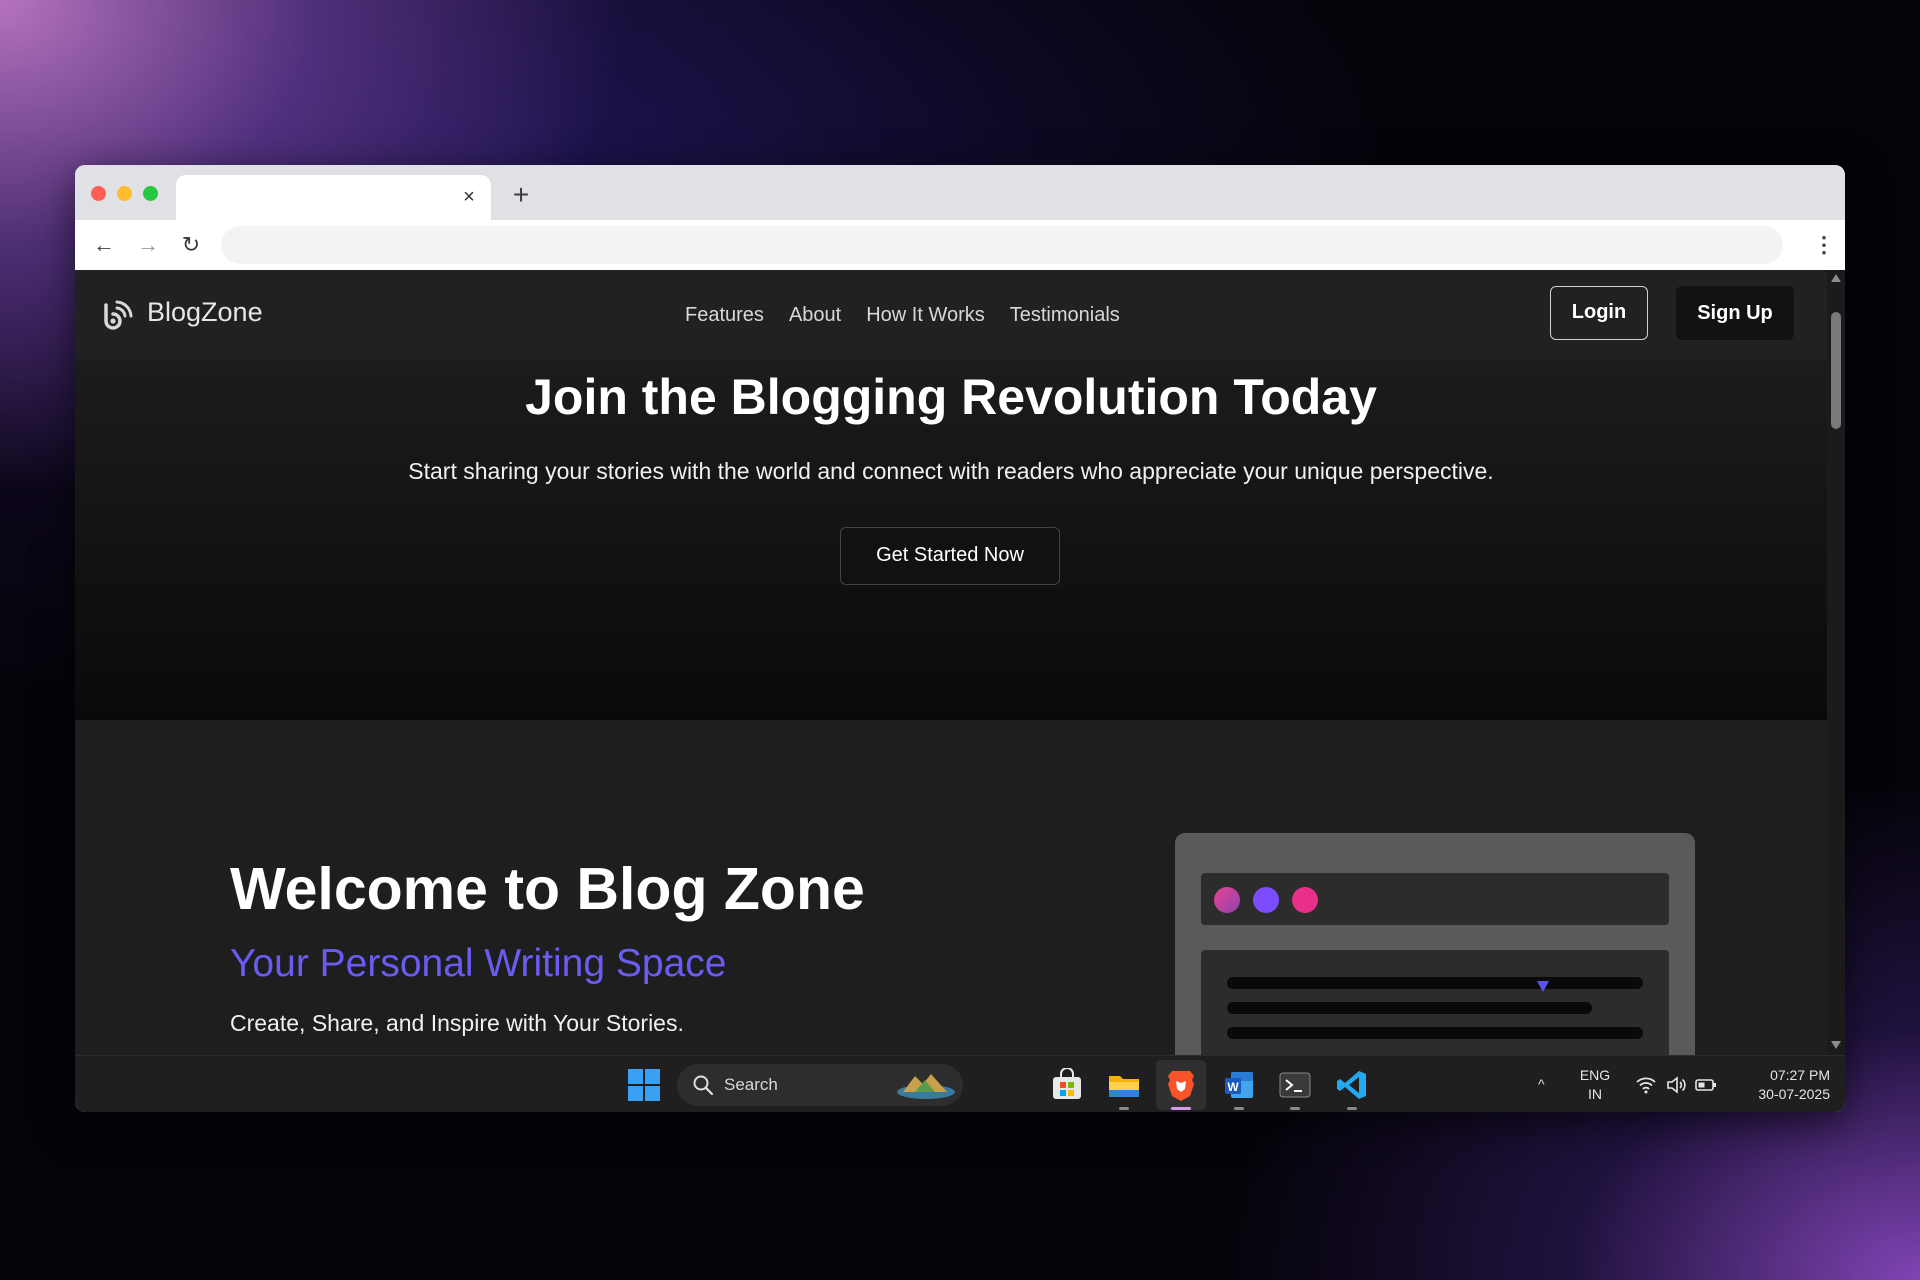 This screenshot has width=1920, height=1280. Describe the element at coordinates (205, 312) in the screenshot. I see `brand-name: BlogZone` at that location.